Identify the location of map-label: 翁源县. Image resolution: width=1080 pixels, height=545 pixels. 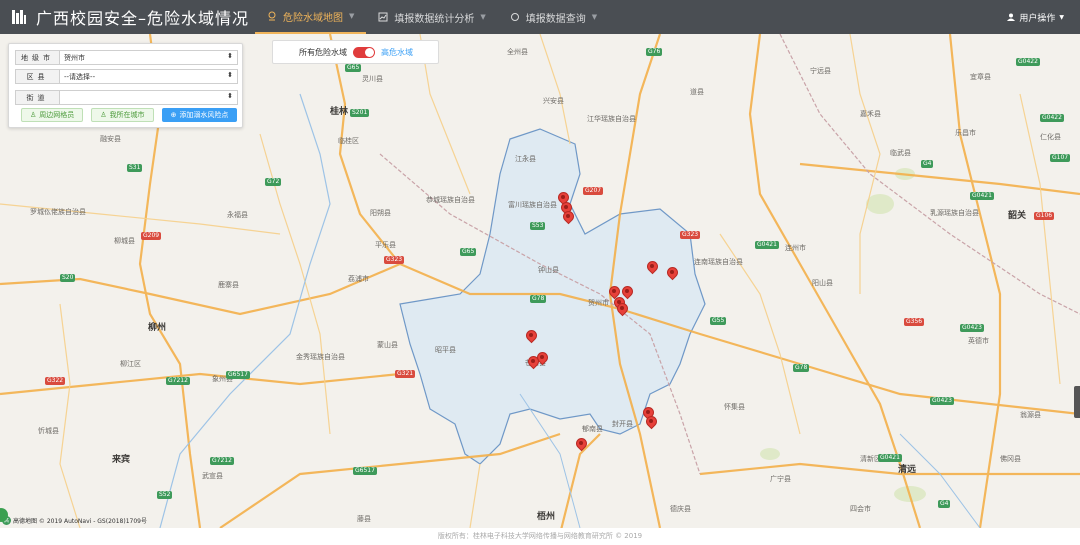
(1030, 415).